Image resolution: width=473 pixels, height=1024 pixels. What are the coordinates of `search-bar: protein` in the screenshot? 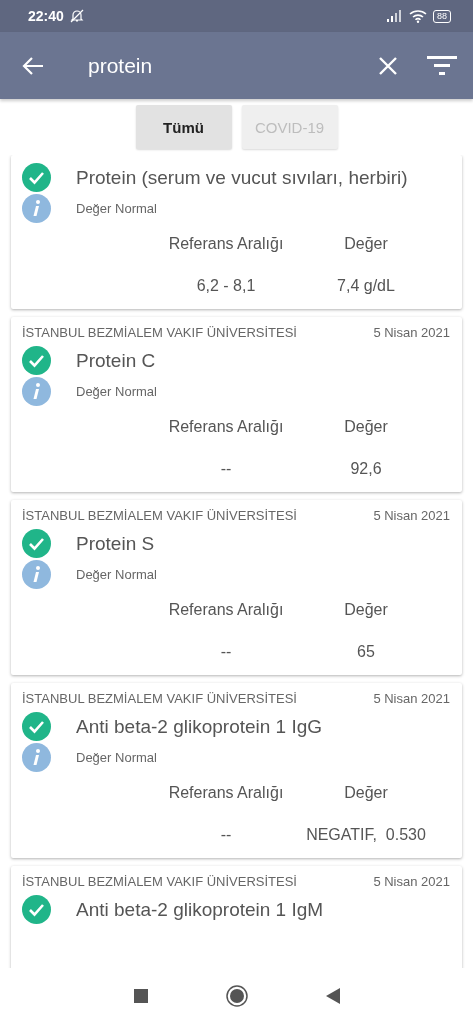 It's located at (236, 65).